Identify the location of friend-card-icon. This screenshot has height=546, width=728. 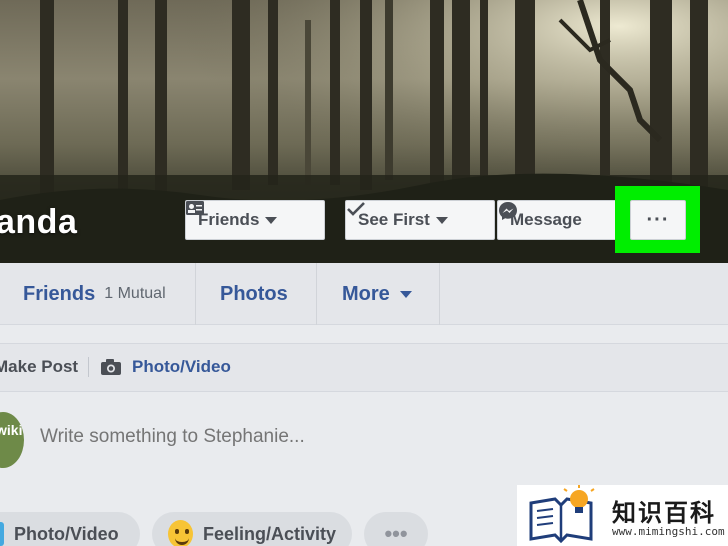
(195, 208).